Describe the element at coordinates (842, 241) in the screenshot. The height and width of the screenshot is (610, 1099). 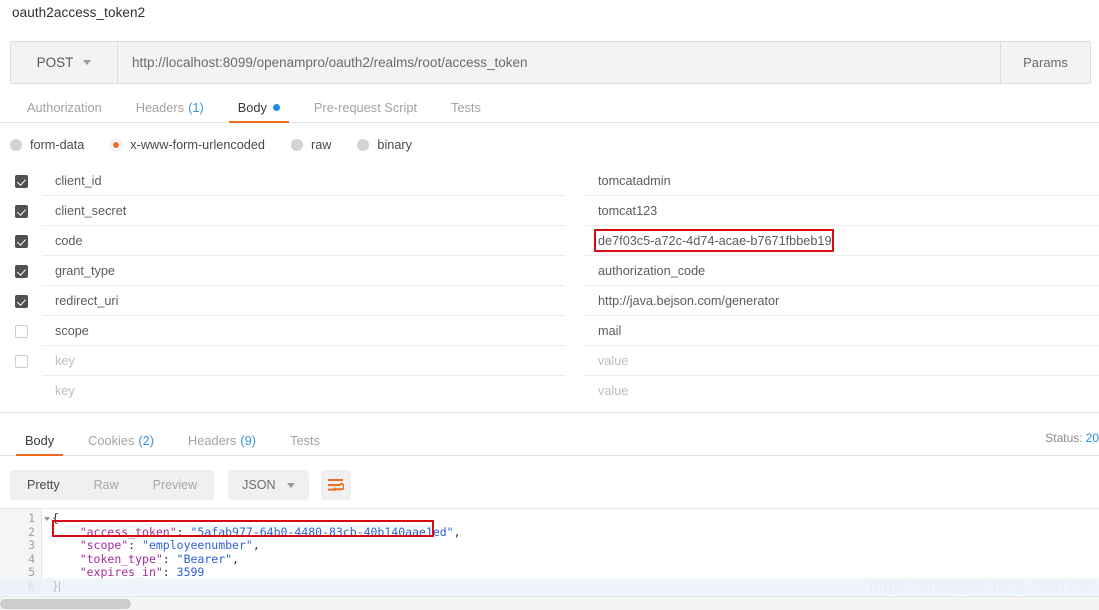
I see `param-value-cell: de7f03c5-a72c-4d74-acae-b7671fbbeb19` at that location.